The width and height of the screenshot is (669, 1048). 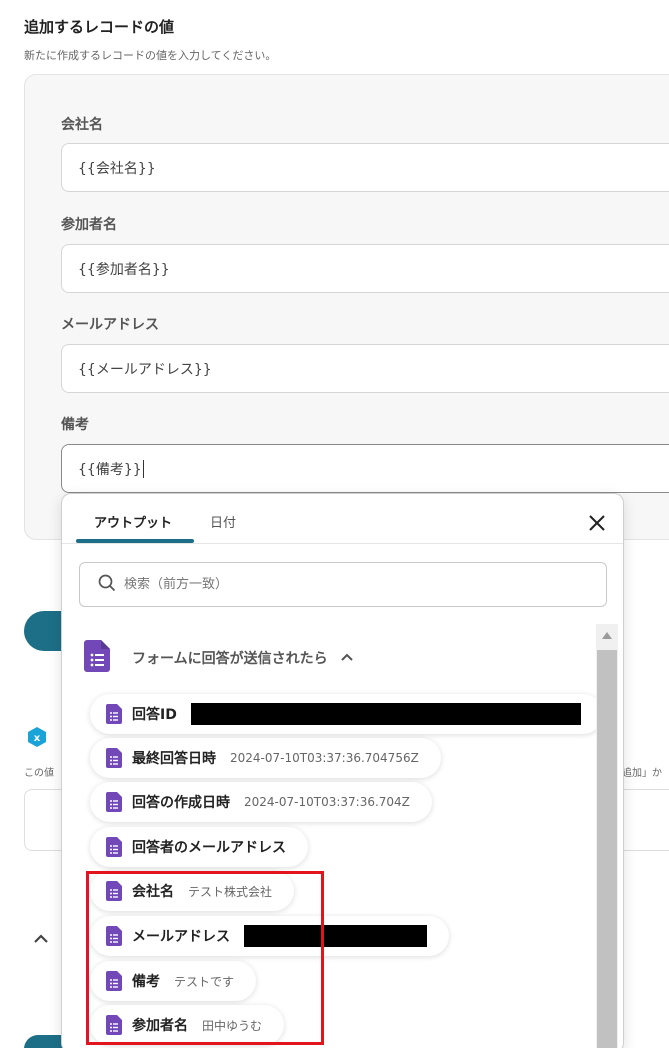 I want to click on output-item-label: 回答ID, so click(x=154, y=715).